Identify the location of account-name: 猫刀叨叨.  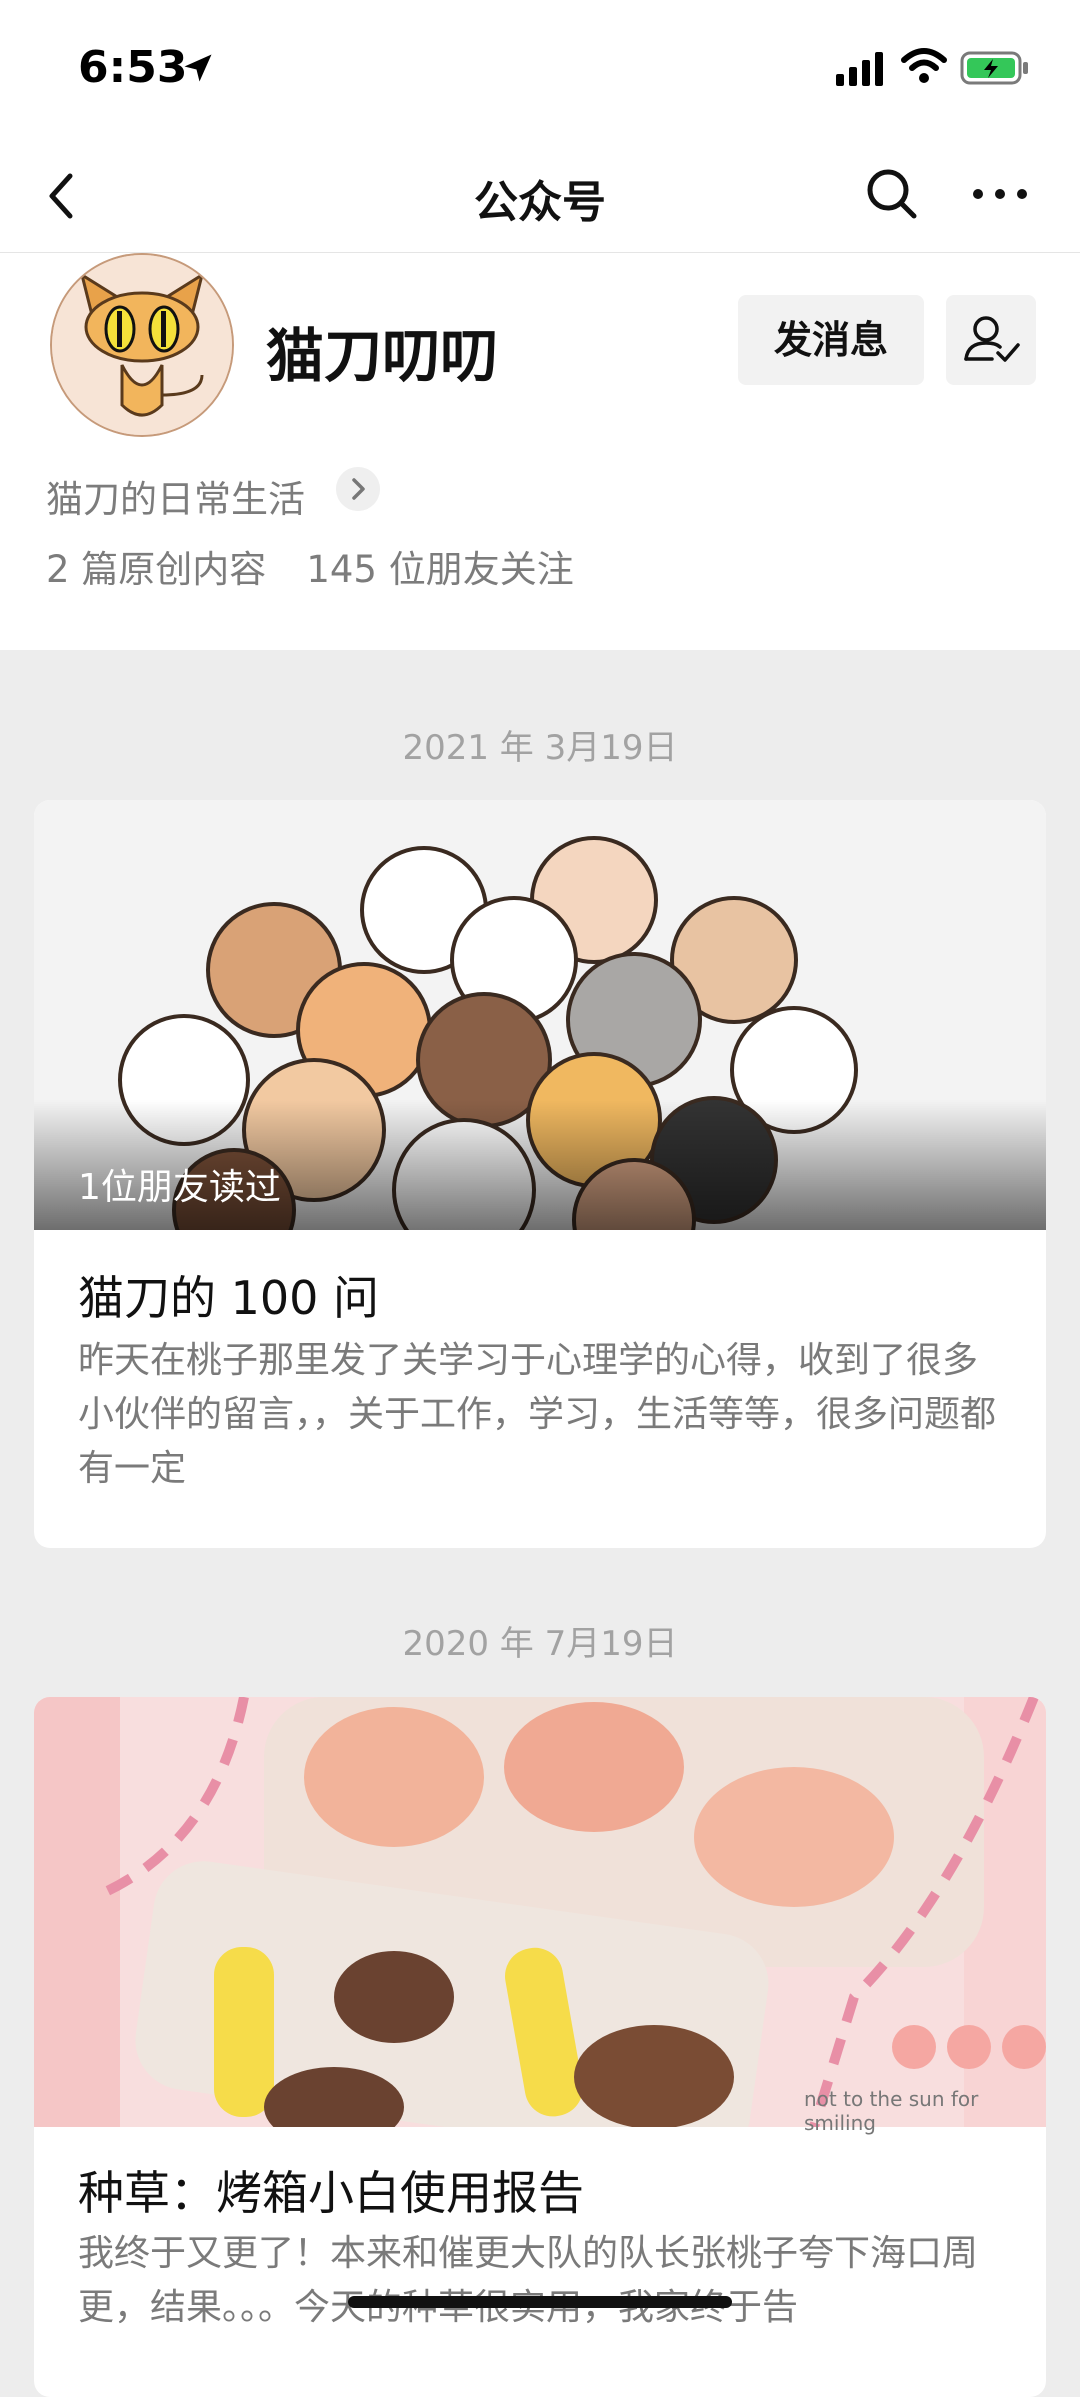
(382, 356).